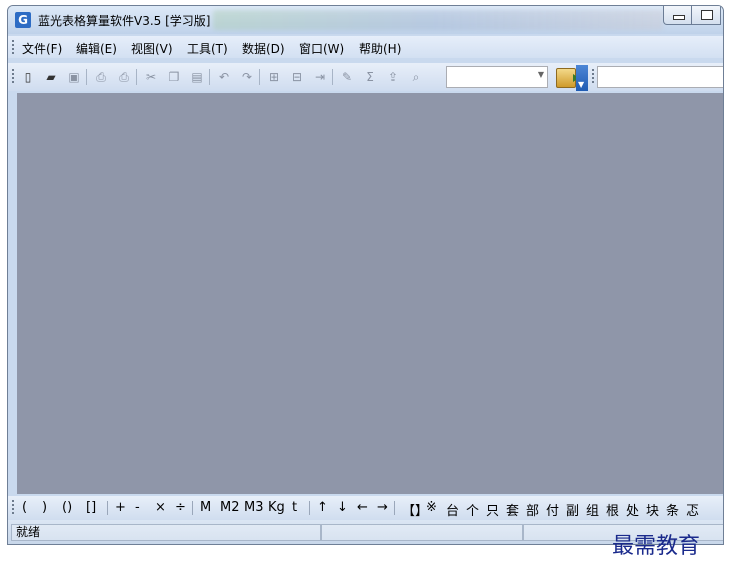  What do you see at coordinates (124, 21) in the screenshot?
I see `window-title: 蓝光表格算量软件V3.5 [学习版]` at bounding box center [124, 21].